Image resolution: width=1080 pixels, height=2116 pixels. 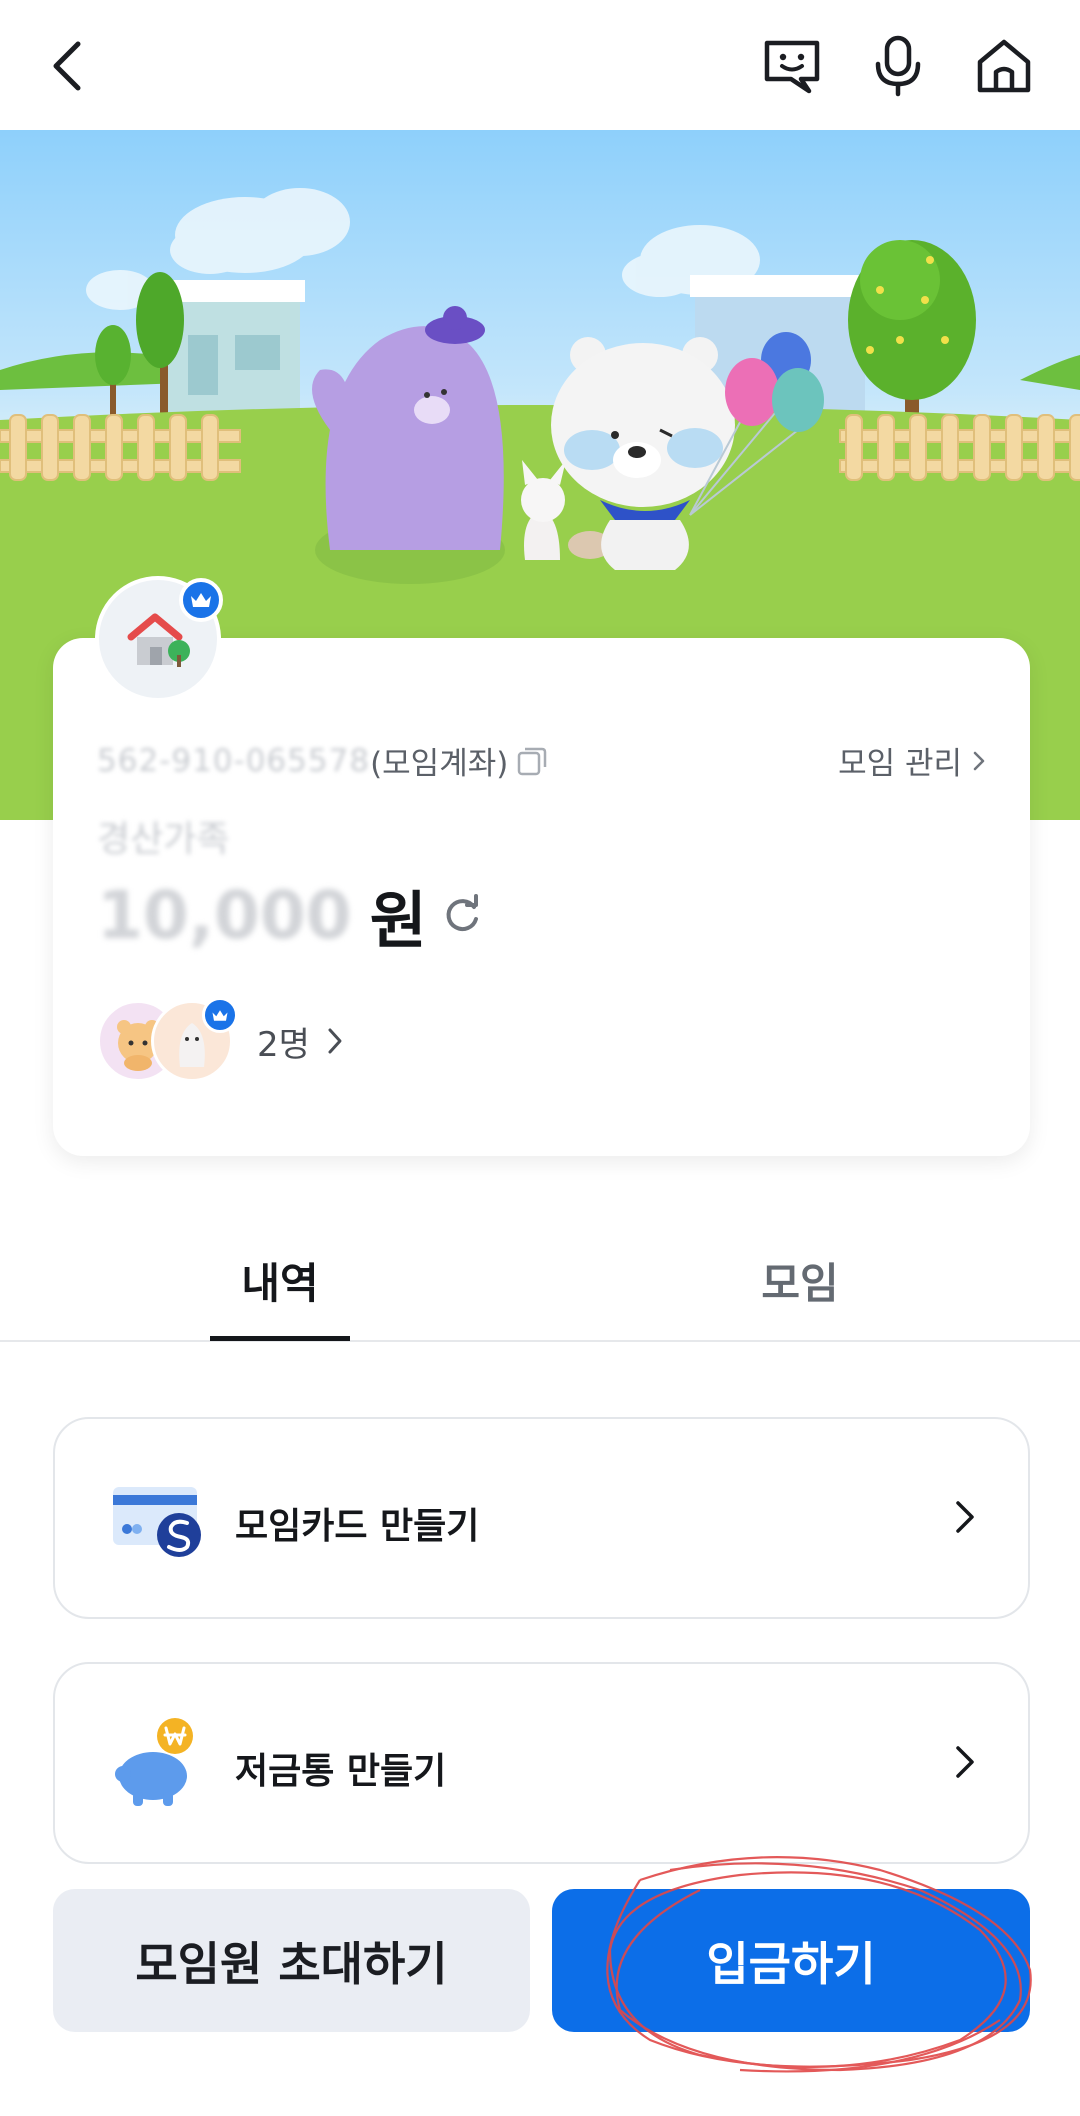 I want to click on tab-history: 내역, so click(x=280, y=1280).